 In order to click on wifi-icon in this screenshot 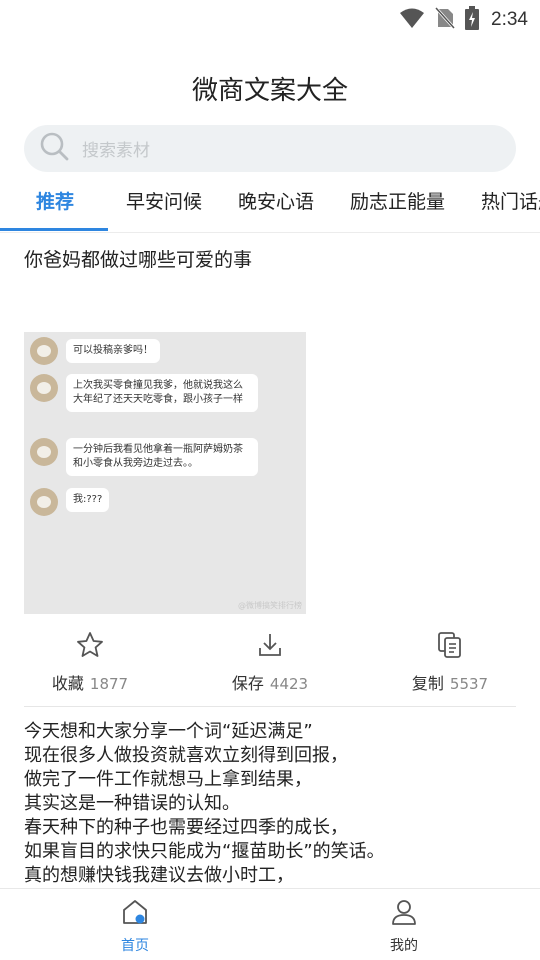, I will do `click(412, 20)`.